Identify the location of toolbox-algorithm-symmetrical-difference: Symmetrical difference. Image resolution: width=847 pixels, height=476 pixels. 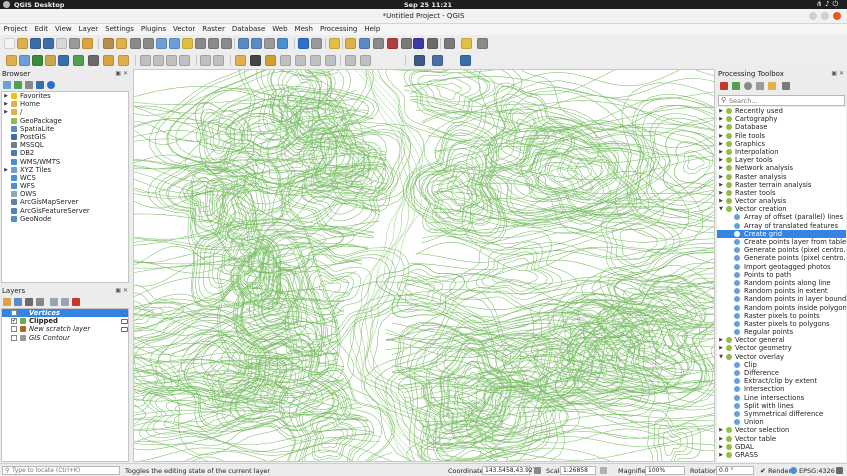
(781, 414).